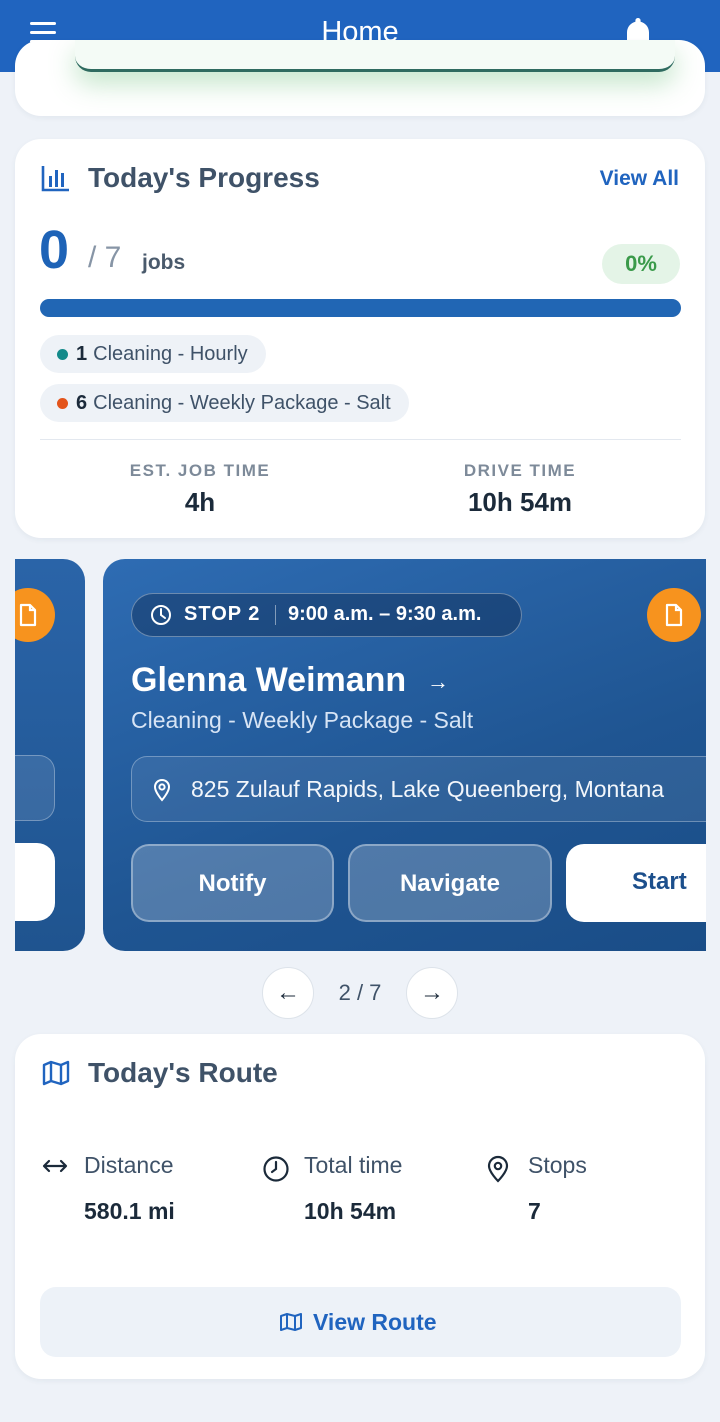 This screenshot has width=720, height=1422. I want to click on distance-arrows-icon, so click(55, 1166).